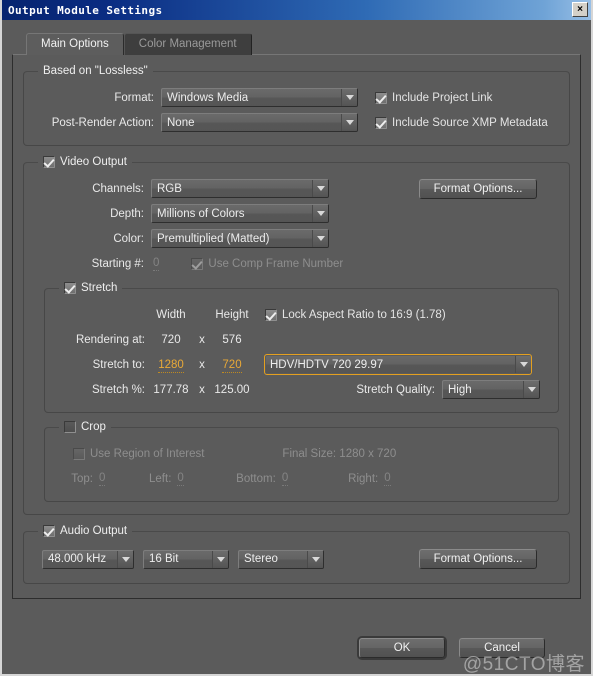 This screenshot has height=676, width=593. Describe the element at coordinates (49, 531) in the screenshot. I see `audio-output-checkbox-icon` at that location.